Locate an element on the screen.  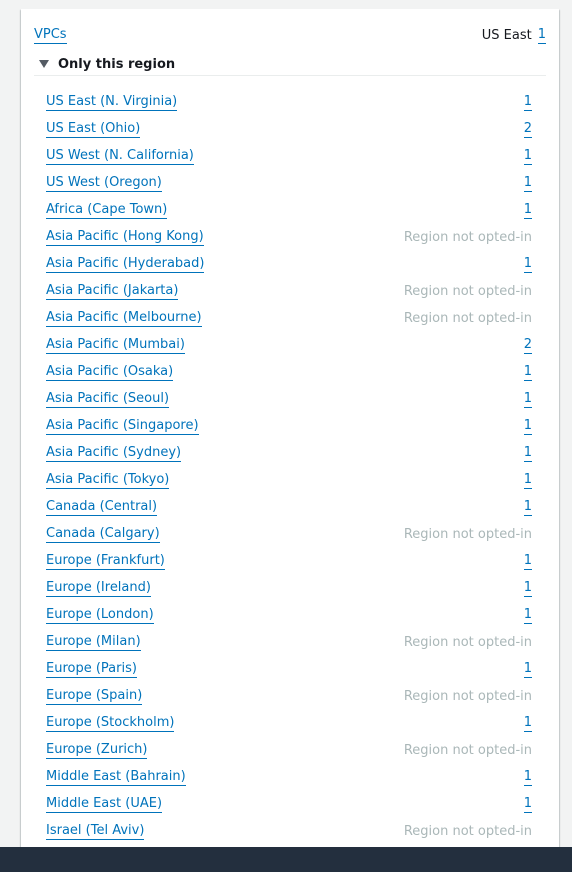
region-name-link: Europe (Stockholm) is located at coordinates (110, 723).